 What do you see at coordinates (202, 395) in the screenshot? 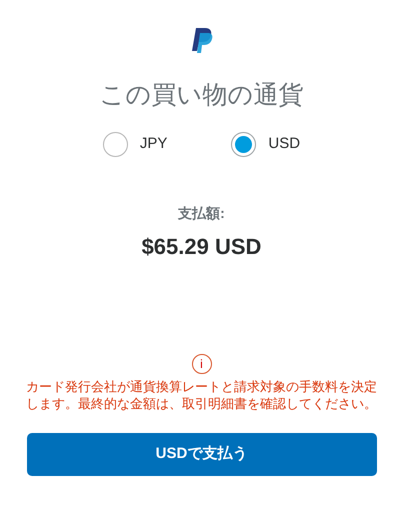
I see `notice-text: カード発行会社が通貨換算レートと請求対象の手数料を決定します。最終的な金額は、取引明細書を確認してください。` at bounding box center [202, 395].